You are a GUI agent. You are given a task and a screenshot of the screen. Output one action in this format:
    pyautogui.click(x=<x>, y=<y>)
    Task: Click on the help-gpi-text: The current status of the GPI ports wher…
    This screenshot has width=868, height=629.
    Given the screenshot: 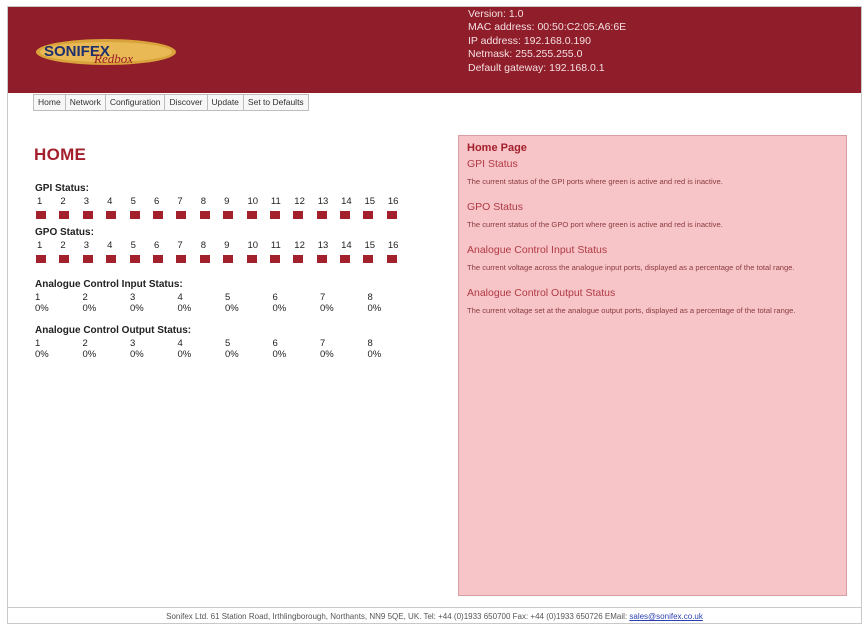 What is the action you would take?
    pyautogui.click(x=595, y=181)
    